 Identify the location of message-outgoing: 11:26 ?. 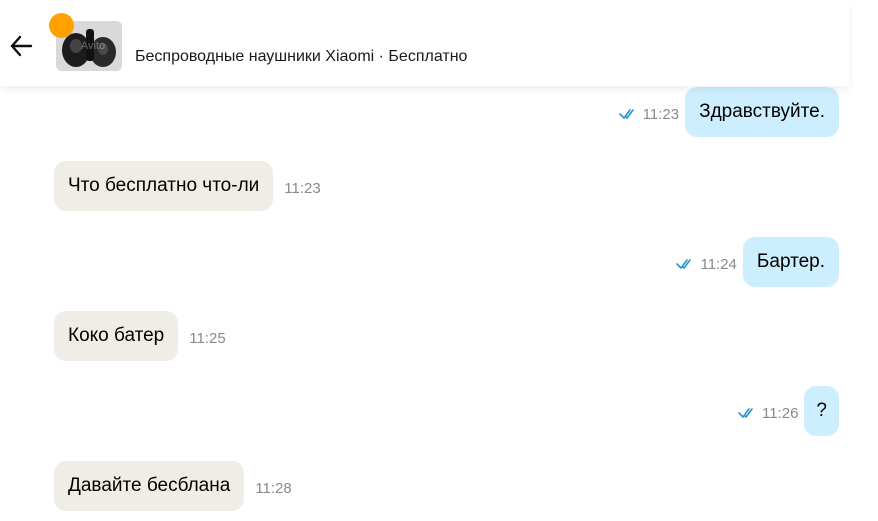
(788, 411).